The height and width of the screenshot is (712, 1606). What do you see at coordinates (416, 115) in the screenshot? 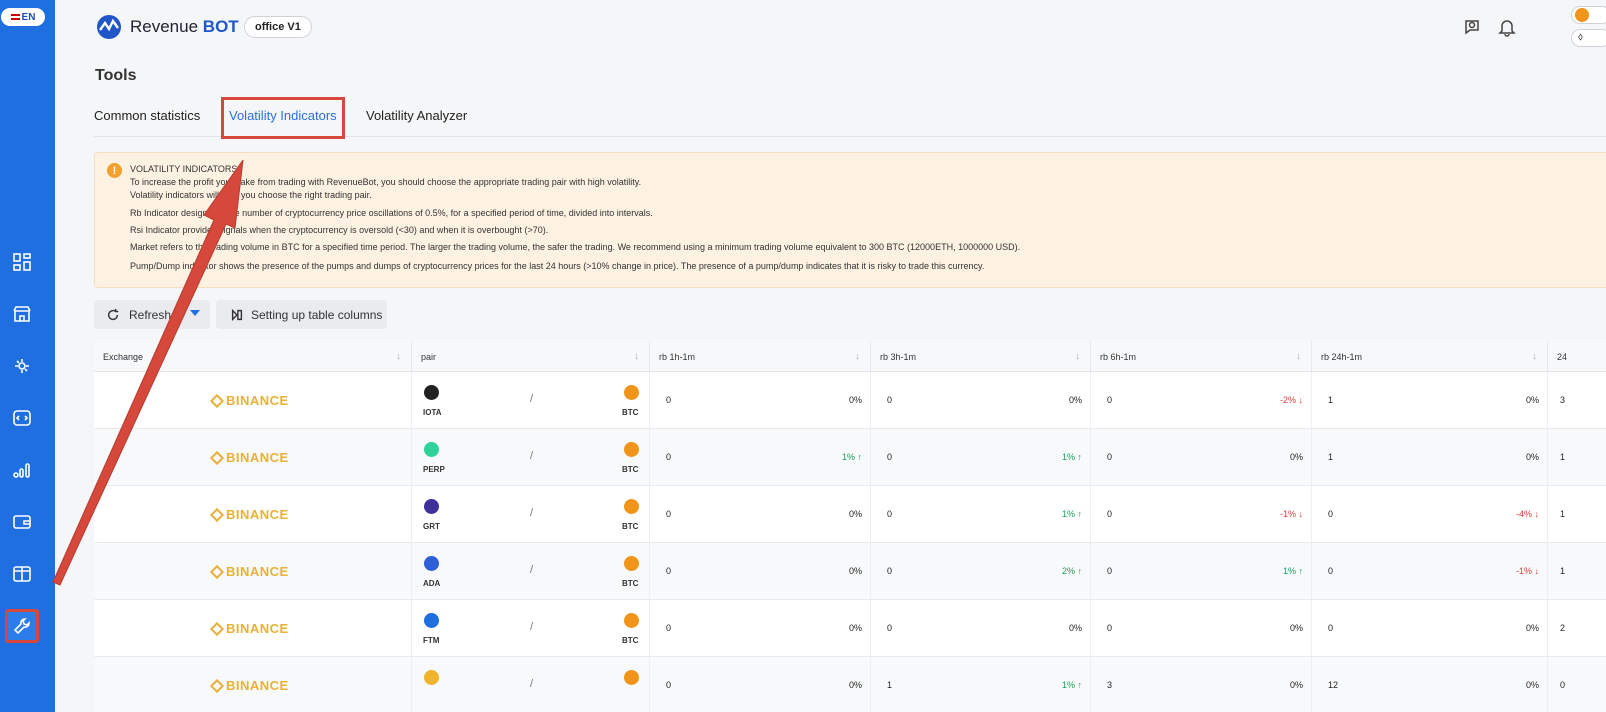
I see `tab-volatility-analyzer: Volatility Analyzer` at bounding box center [416, 115].